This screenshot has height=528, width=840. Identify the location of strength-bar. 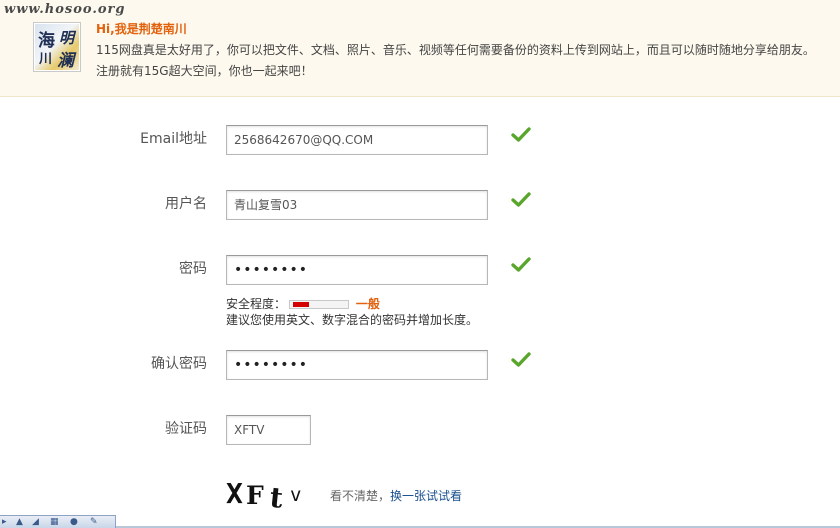
(319, 304).